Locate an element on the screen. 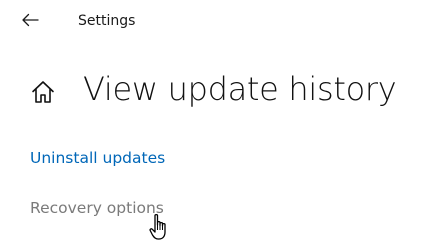 The height and width of the screenshot is (242, 436). back-button is located at coordinates (30, 20).